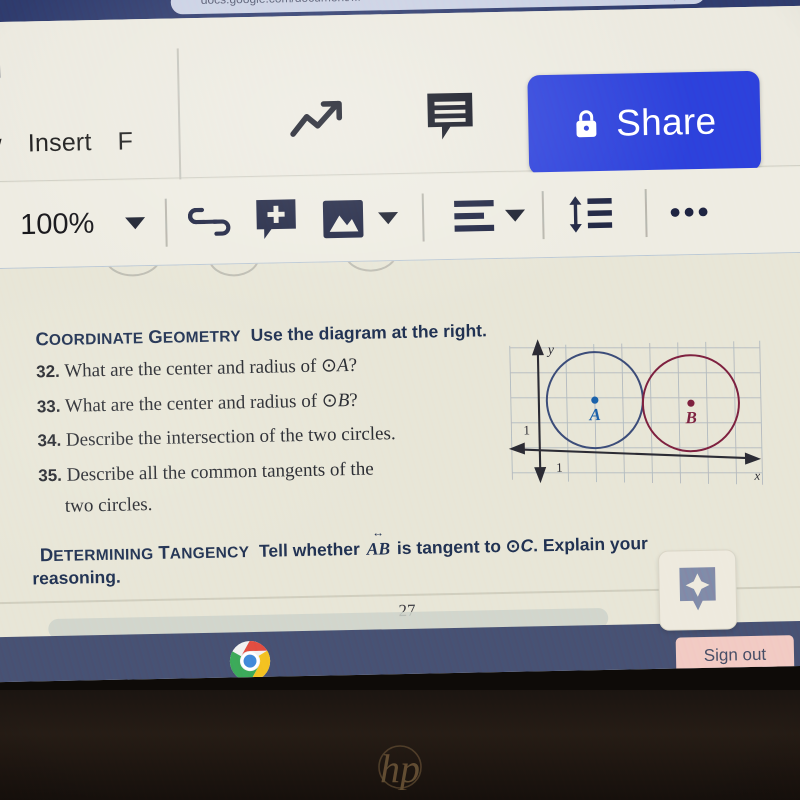 Image resolution: width=800 pixels, height=800 pixels. I want to click on sign-out-button: Sign out, so click(735, 655).